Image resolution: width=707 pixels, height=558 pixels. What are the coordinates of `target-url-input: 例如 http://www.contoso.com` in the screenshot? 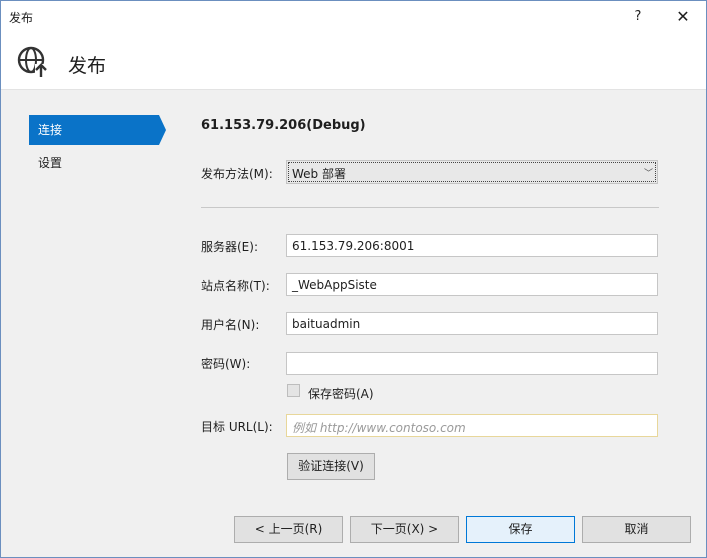 It's located at (472, 425).